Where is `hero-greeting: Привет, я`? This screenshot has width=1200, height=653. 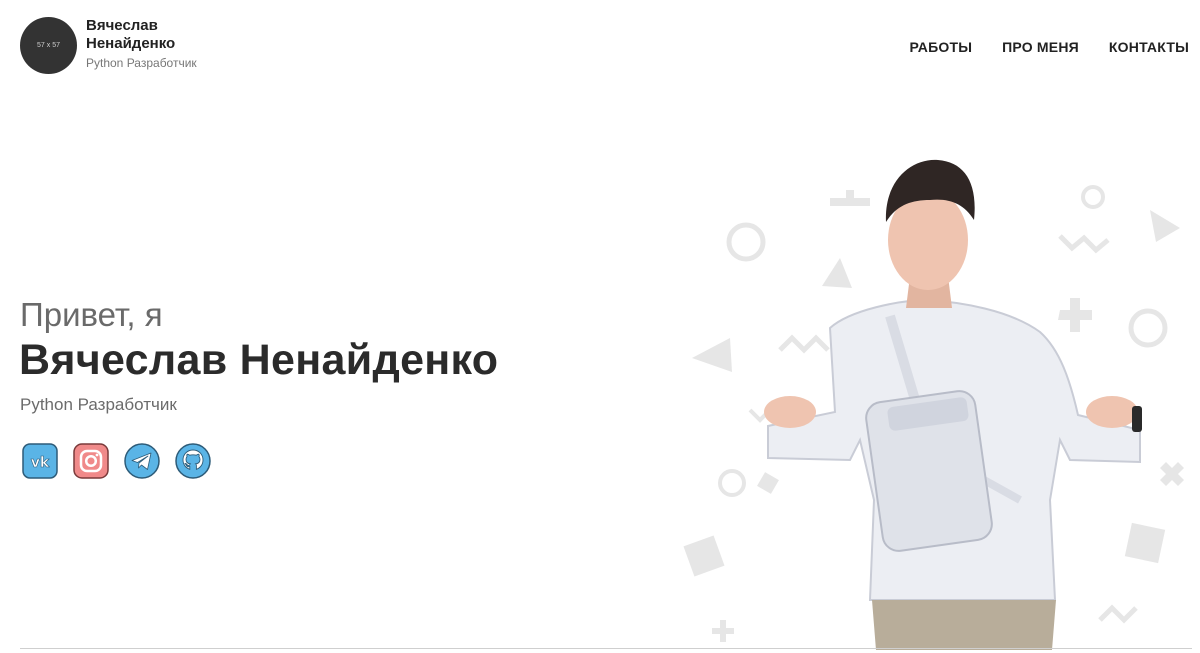 hero-greeting: Привет, я is located at coordinates (91, 314).